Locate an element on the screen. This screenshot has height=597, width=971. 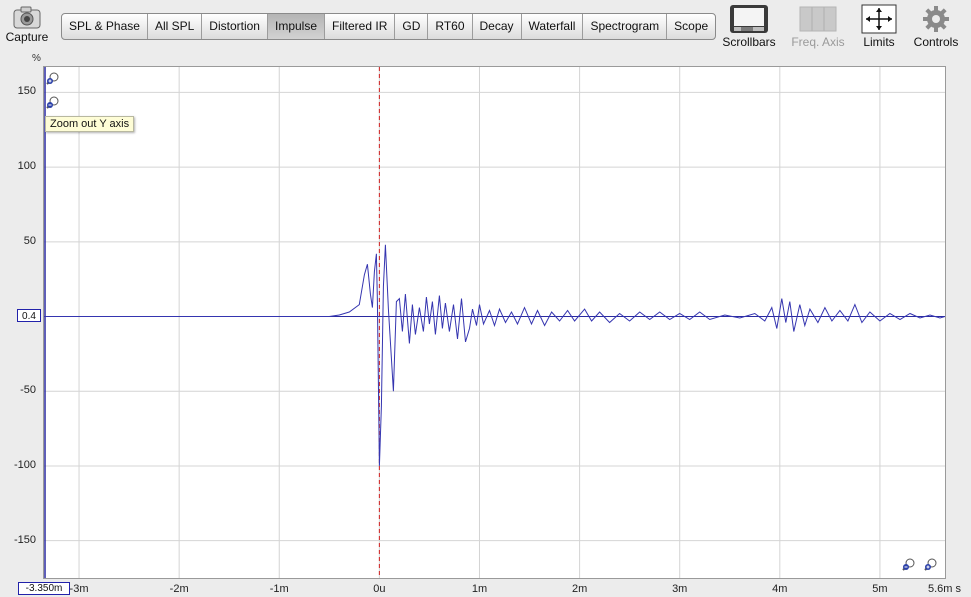
x-tick-label: -2m is located at coordinates (179, 589).